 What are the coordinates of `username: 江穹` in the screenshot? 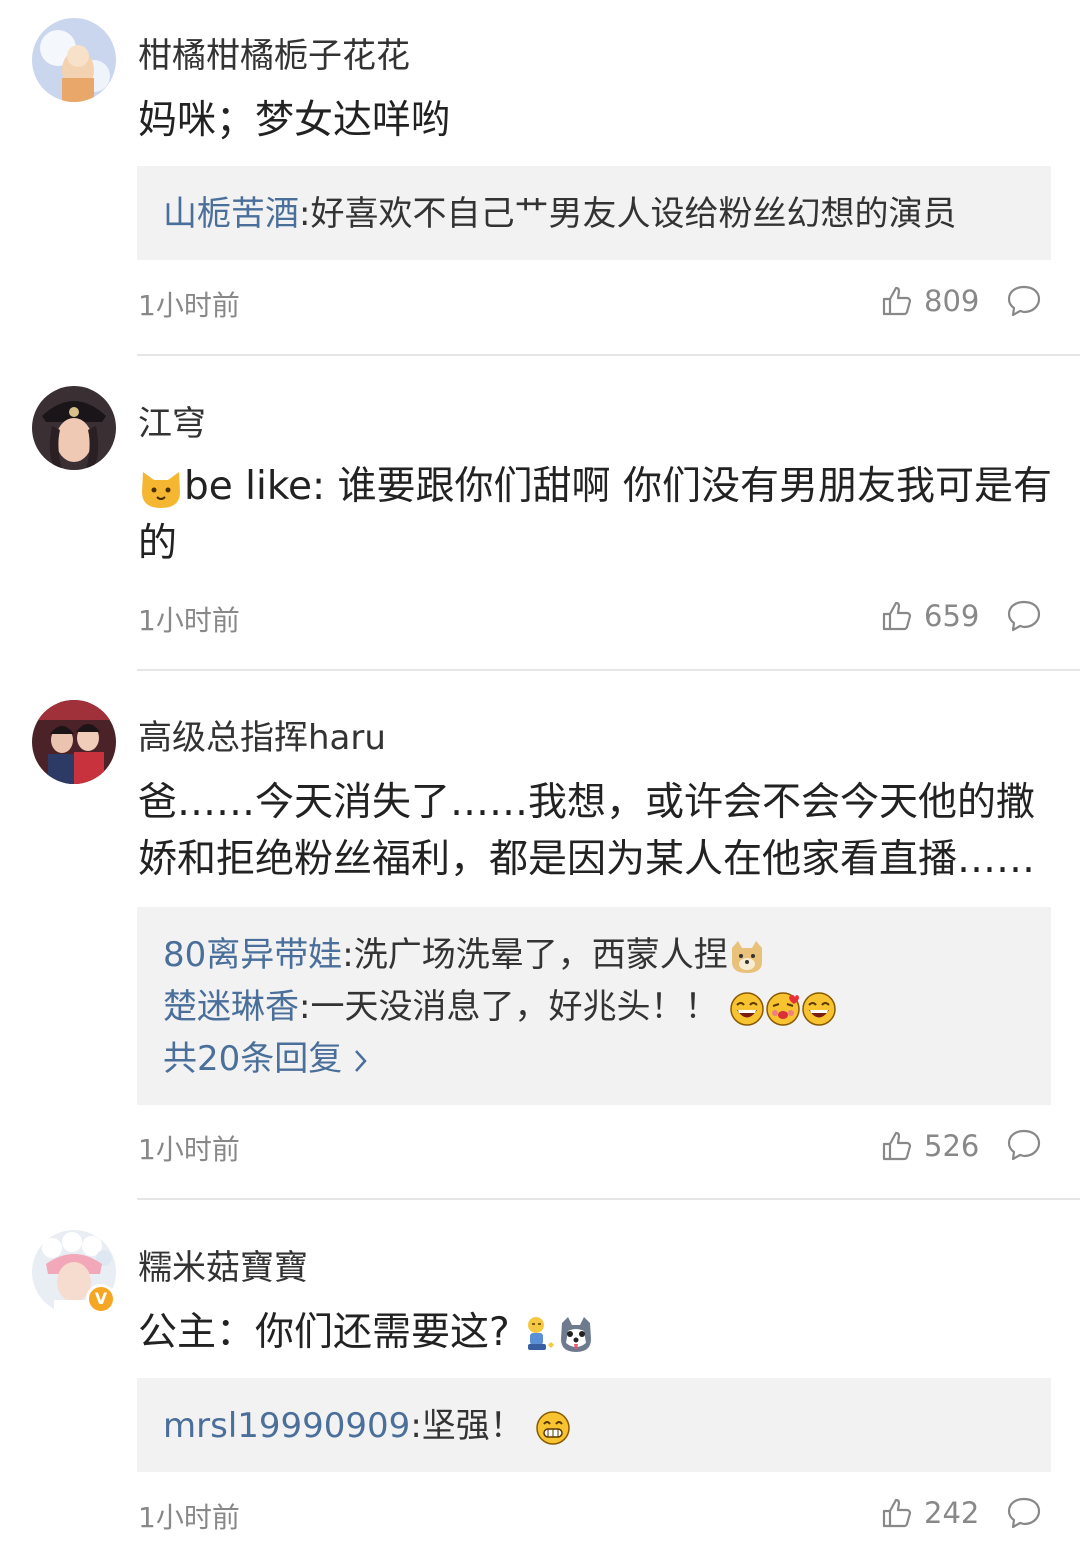 It's located at (172, 420).